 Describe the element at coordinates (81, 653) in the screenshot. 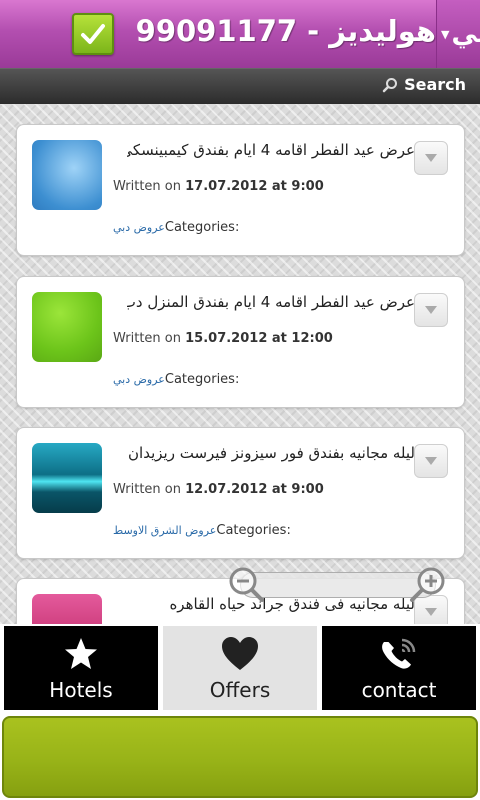

I see `star-icon` at that location.